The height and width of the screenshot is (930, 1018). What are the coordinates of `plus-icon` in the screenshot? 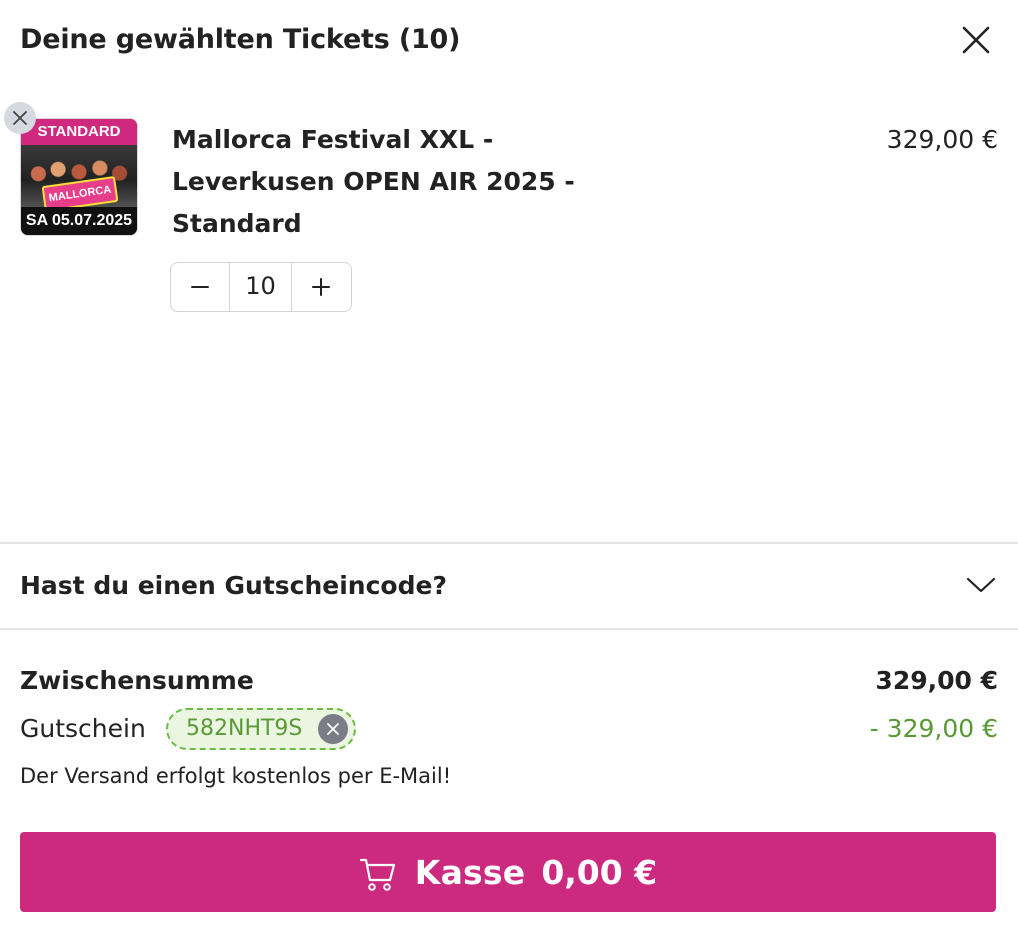 It's located at (321, 287).